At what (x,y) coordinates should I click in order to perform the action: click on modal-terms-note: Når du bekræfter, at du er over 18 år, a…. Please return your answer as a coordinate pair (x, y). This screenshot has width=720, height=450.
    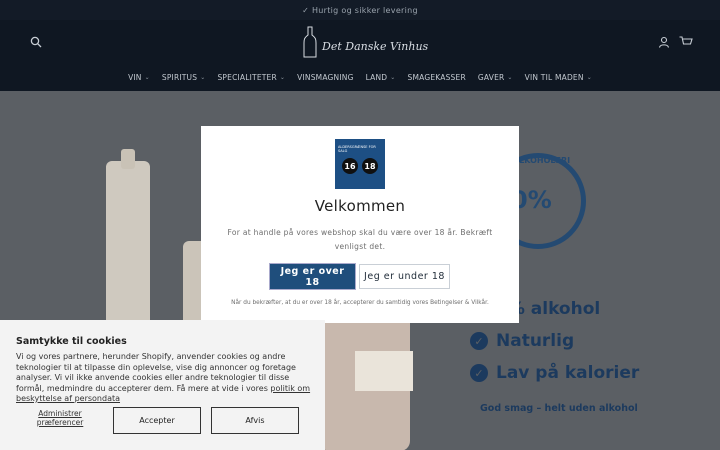
    Looking at the image, I should click on (360, 303).